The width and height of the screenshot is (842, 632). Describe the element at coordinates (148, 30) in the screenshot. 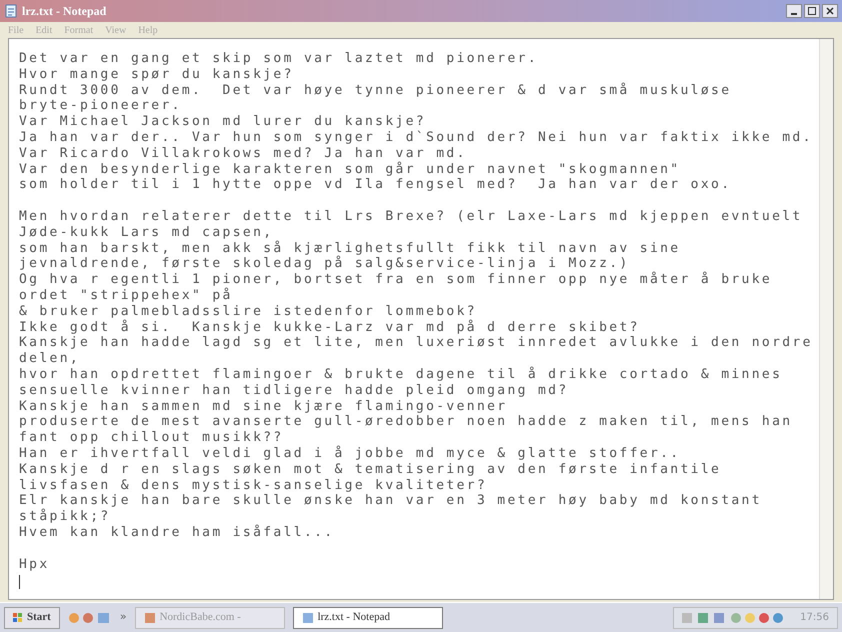

I see `menu-item: Help` at that location.